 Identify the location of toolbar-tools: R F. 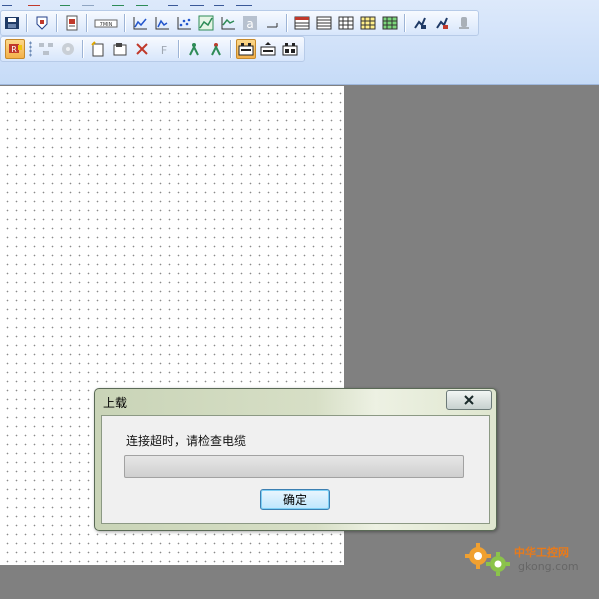
(152, 49).